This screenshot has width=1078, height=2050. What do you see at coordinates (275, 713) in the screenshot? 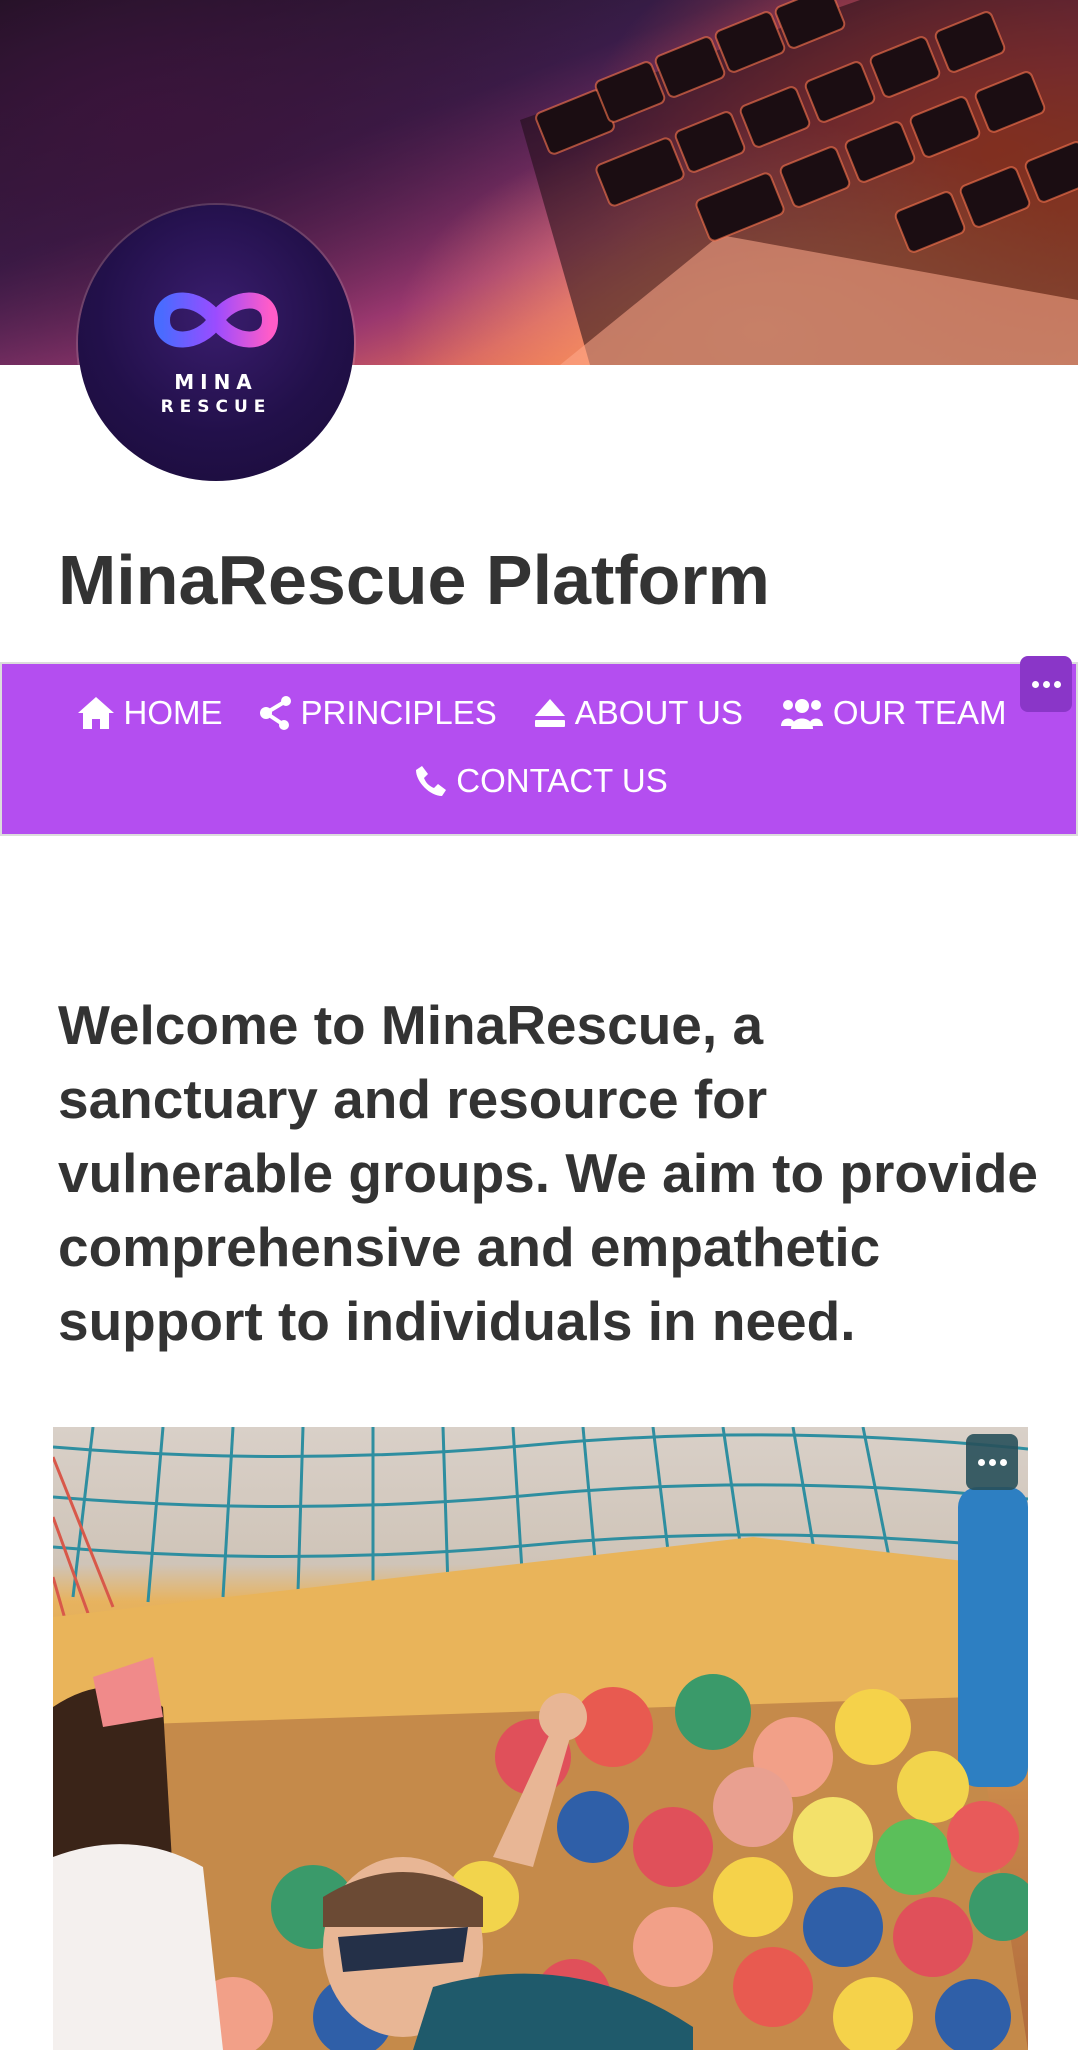
I see `share-nodes-icon` at bounding box center [275, 713].